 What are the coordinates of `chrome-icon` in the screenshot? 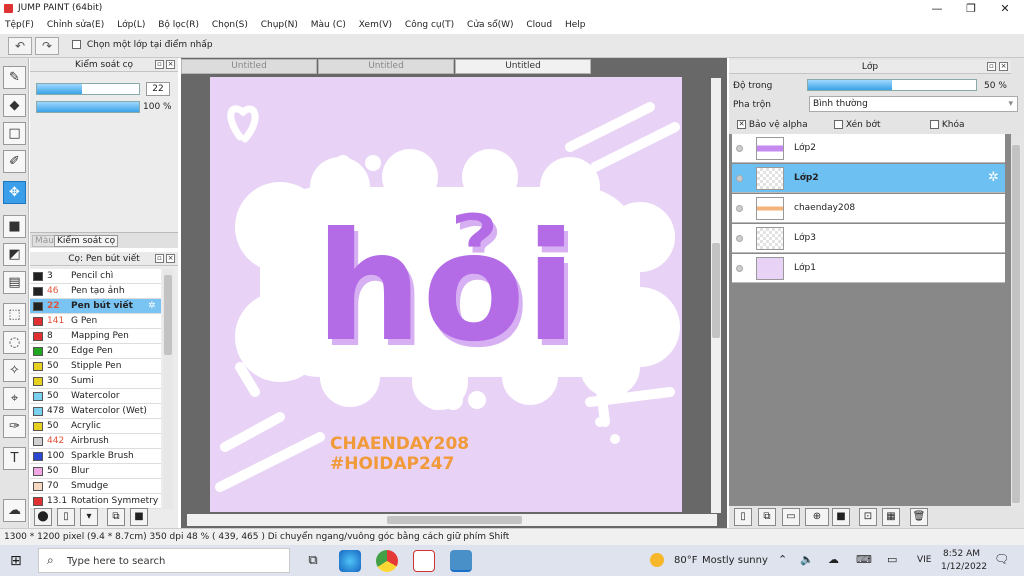 It's located at (387, 561).